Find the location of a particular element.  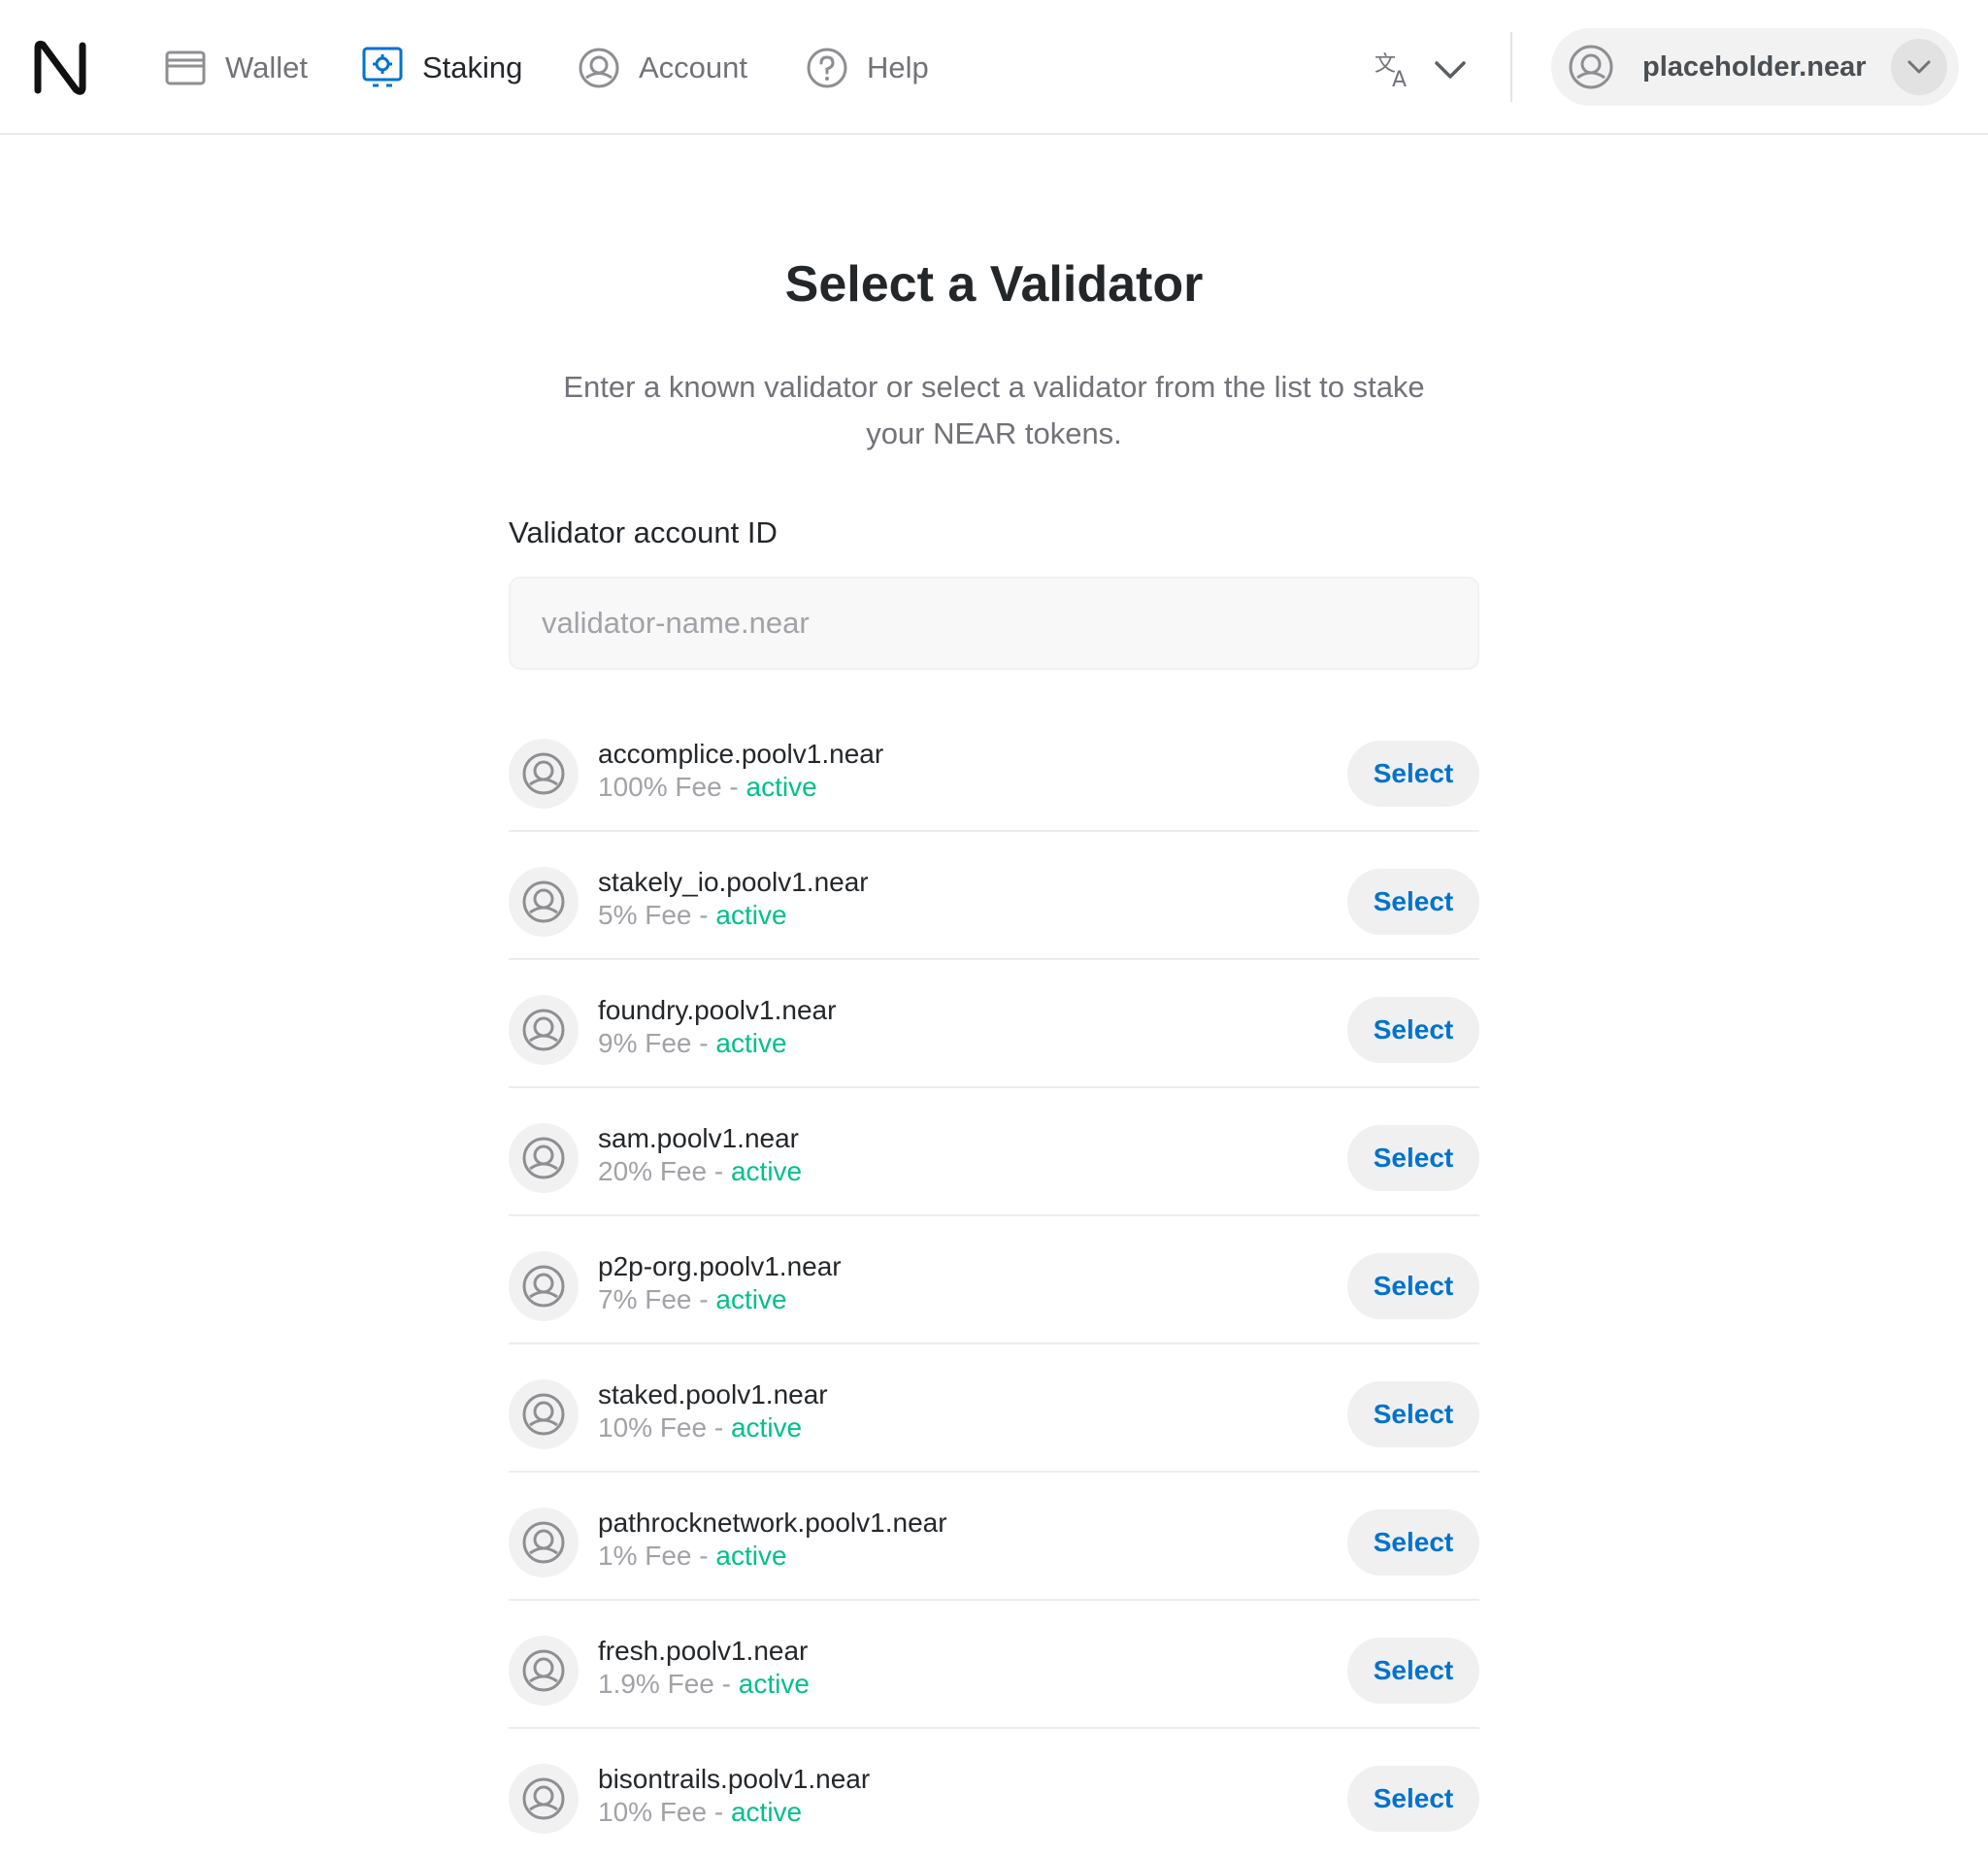

validator-meta: 1.9% Fee - active is located at coordinates (704, 1684).